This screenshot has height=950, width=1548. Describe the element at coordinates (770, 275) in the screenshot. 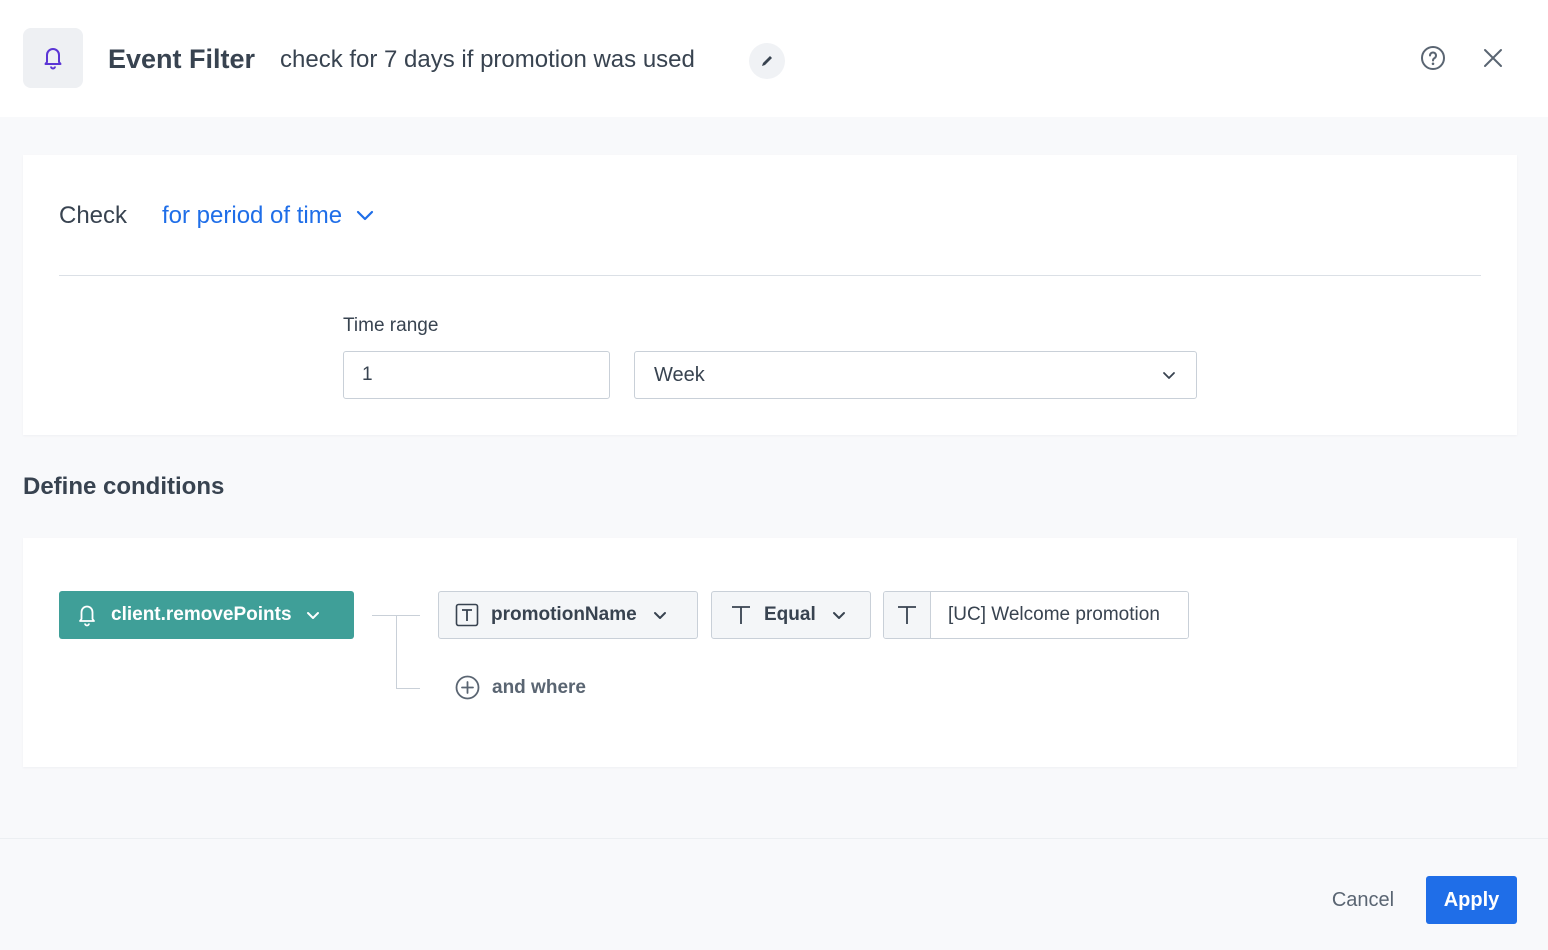

I see `divider` at that location.